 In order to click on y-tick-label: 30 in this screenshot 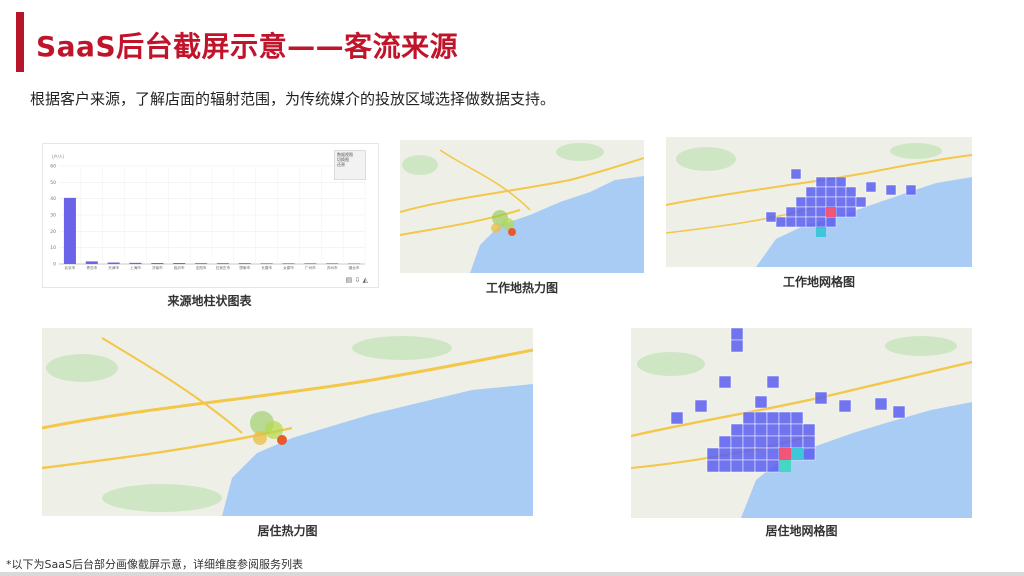, I will do `click(53, 216)`.